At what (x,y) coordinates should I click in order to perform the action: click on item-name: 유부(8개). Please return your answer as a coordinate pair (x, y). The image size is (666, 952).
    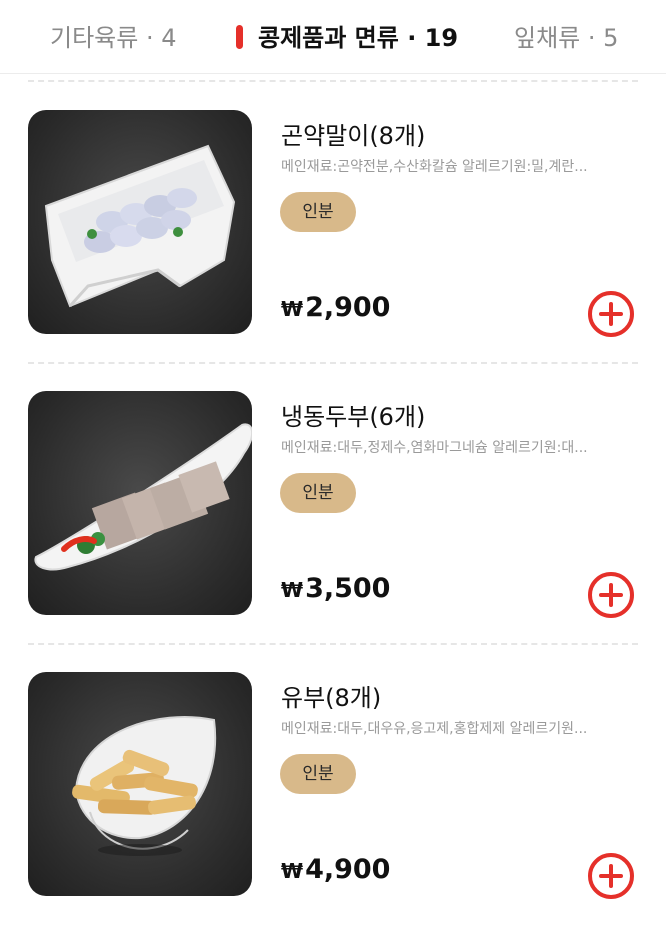
    Looking at the image, I should click on (331, 698).